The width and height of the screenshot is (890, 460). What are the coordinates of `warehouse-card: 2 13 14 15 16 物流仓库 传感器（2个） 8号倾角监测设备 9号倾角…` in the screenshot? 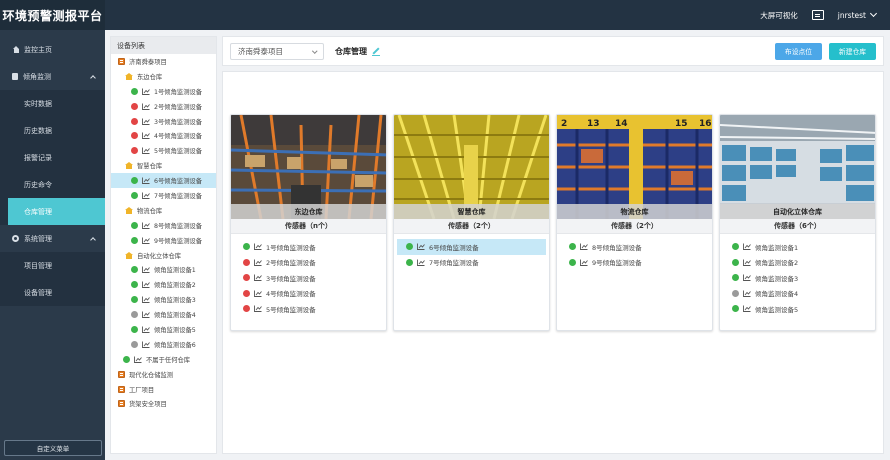 It's located at (634, 222).